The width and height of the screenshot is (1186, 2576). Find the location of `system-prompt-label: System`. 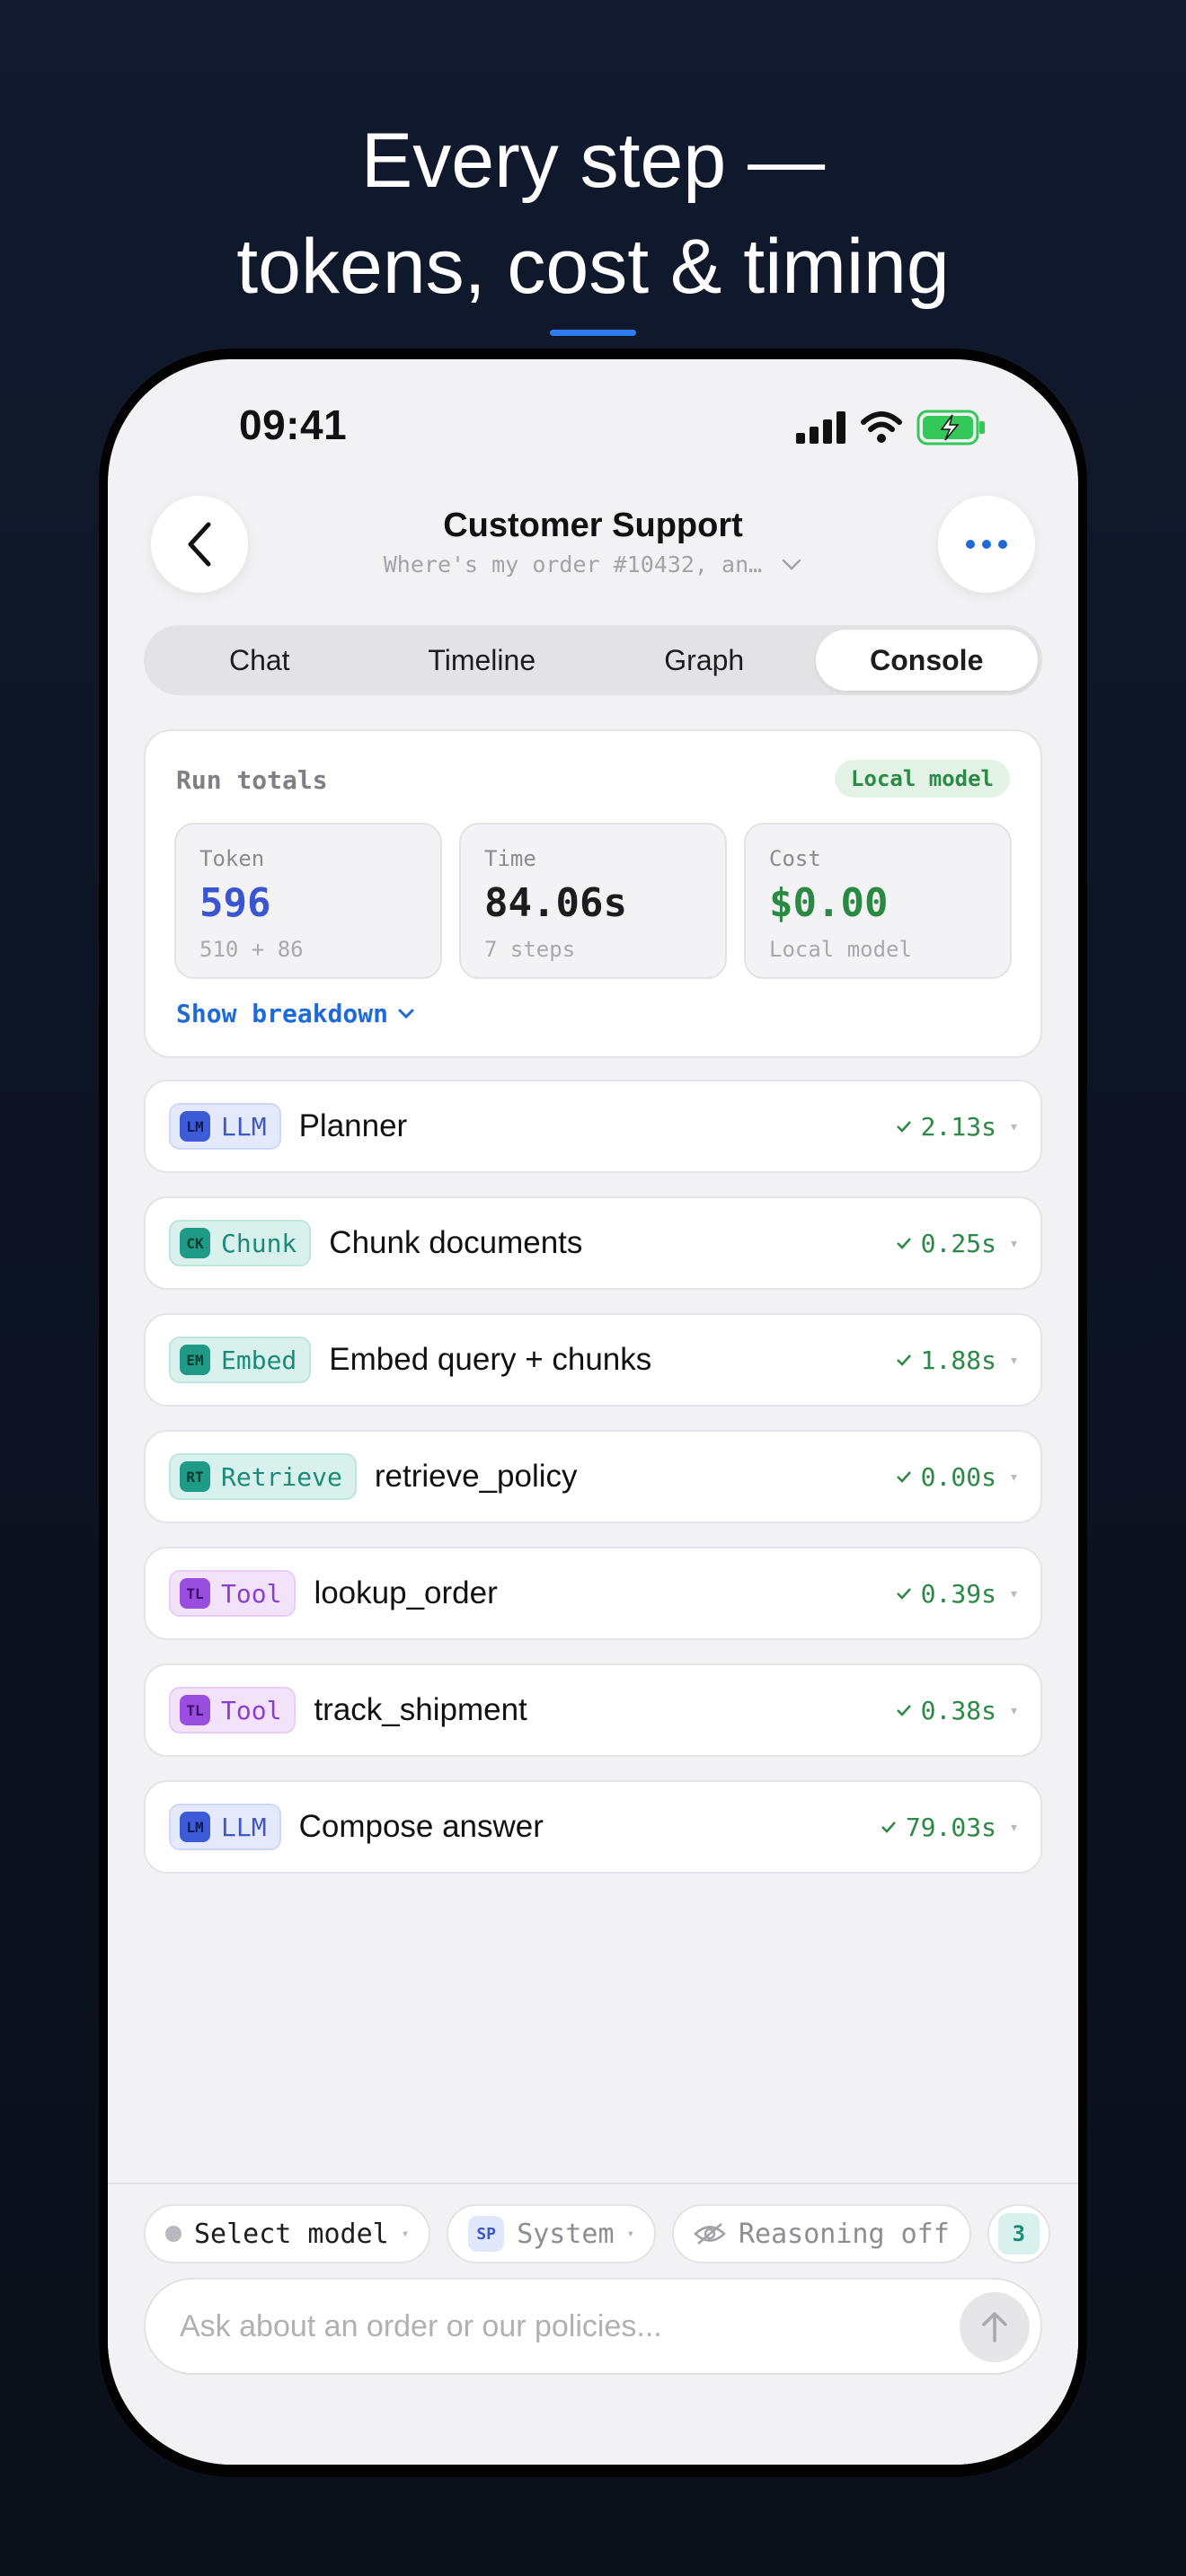

system-prompt-label: System is located at coordinates (566, 2234).